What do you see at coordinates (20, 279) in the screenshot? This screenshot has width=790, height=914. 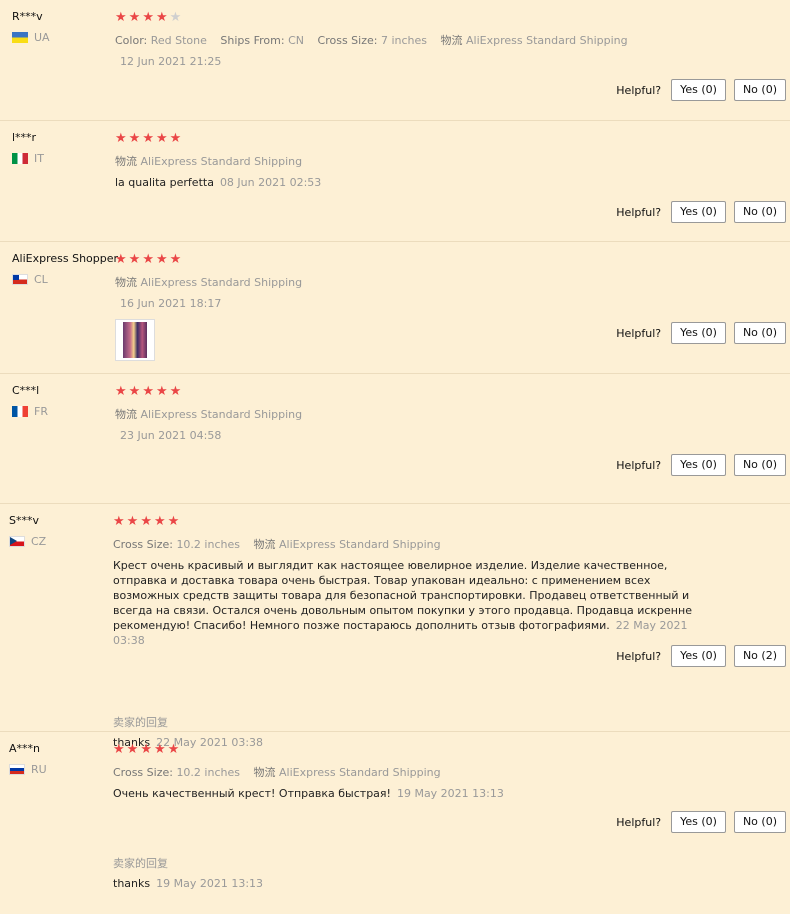 I see `cl-flag-icon` at bounding box center [20, 279].